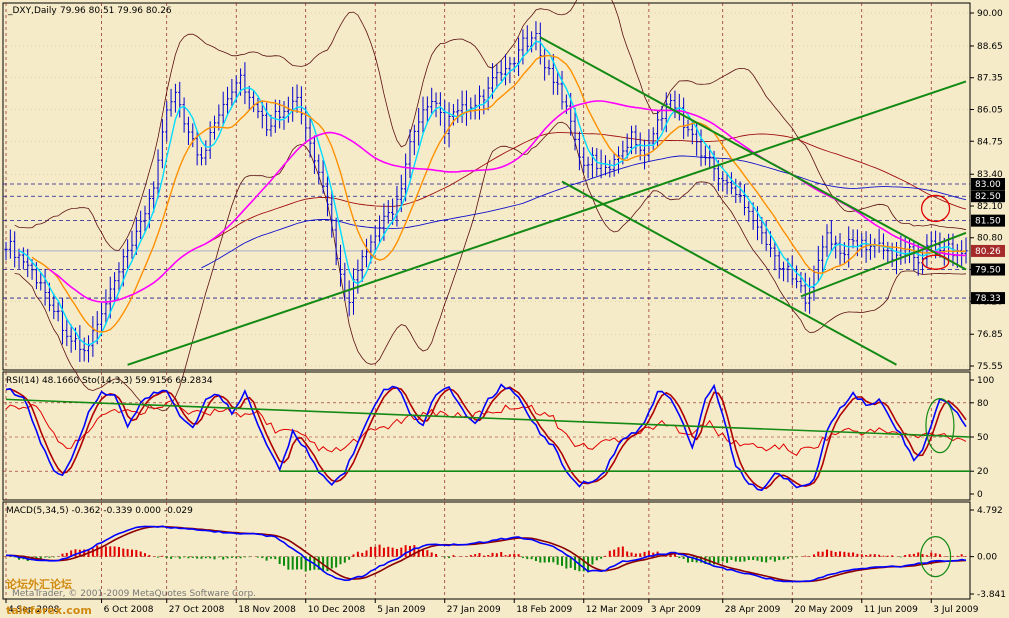 This screenshot has height=618, width=1009. Describe the element at coordinates (990, 110) in the screenshot. I see `price-tick-label: 86.05` at that location.